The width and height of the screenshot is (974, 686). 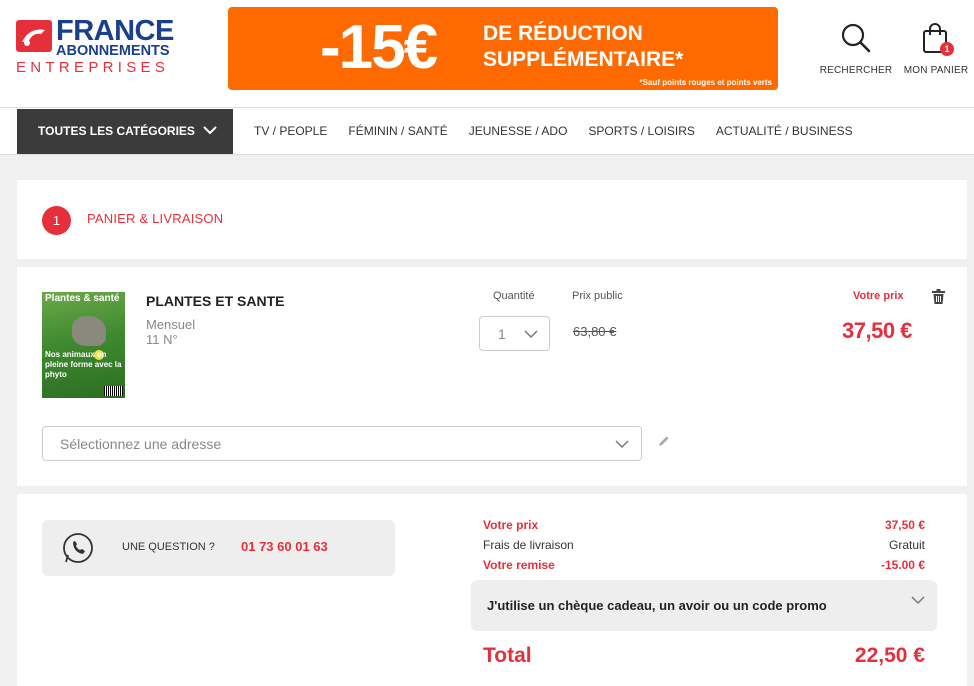 I want to click on banner-footnote: *Sauf points rouges et points verts, so click(x=705, y=82).